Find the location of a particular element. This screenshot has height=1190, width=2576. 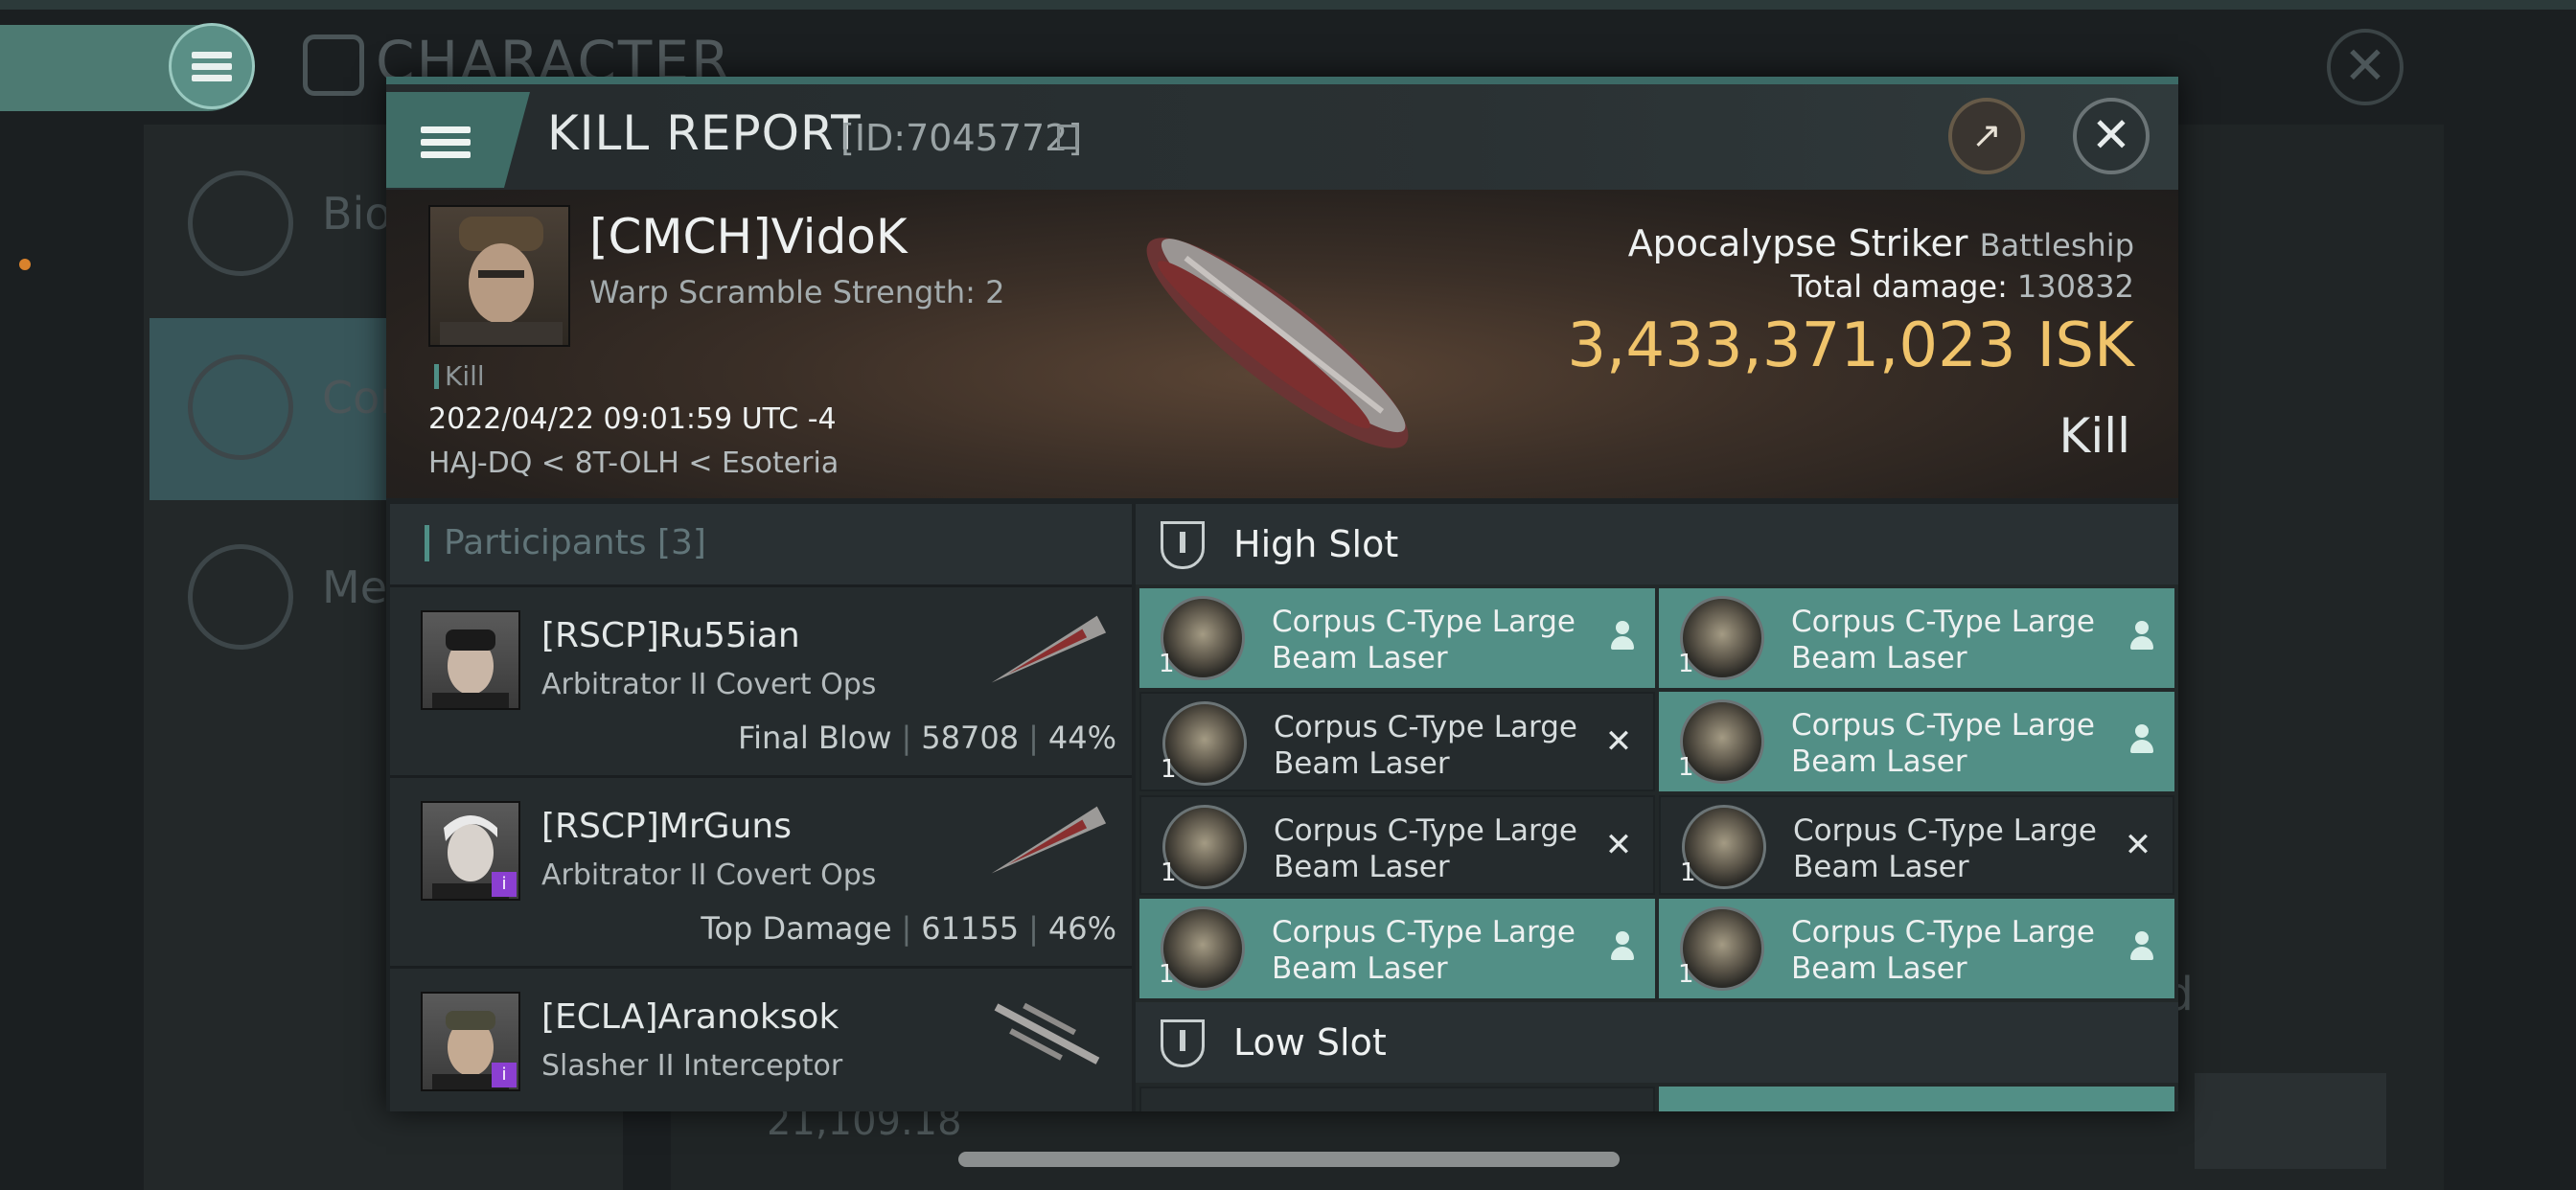

low-slot-title: Low Slot is located at coordinates (1310, 1042).